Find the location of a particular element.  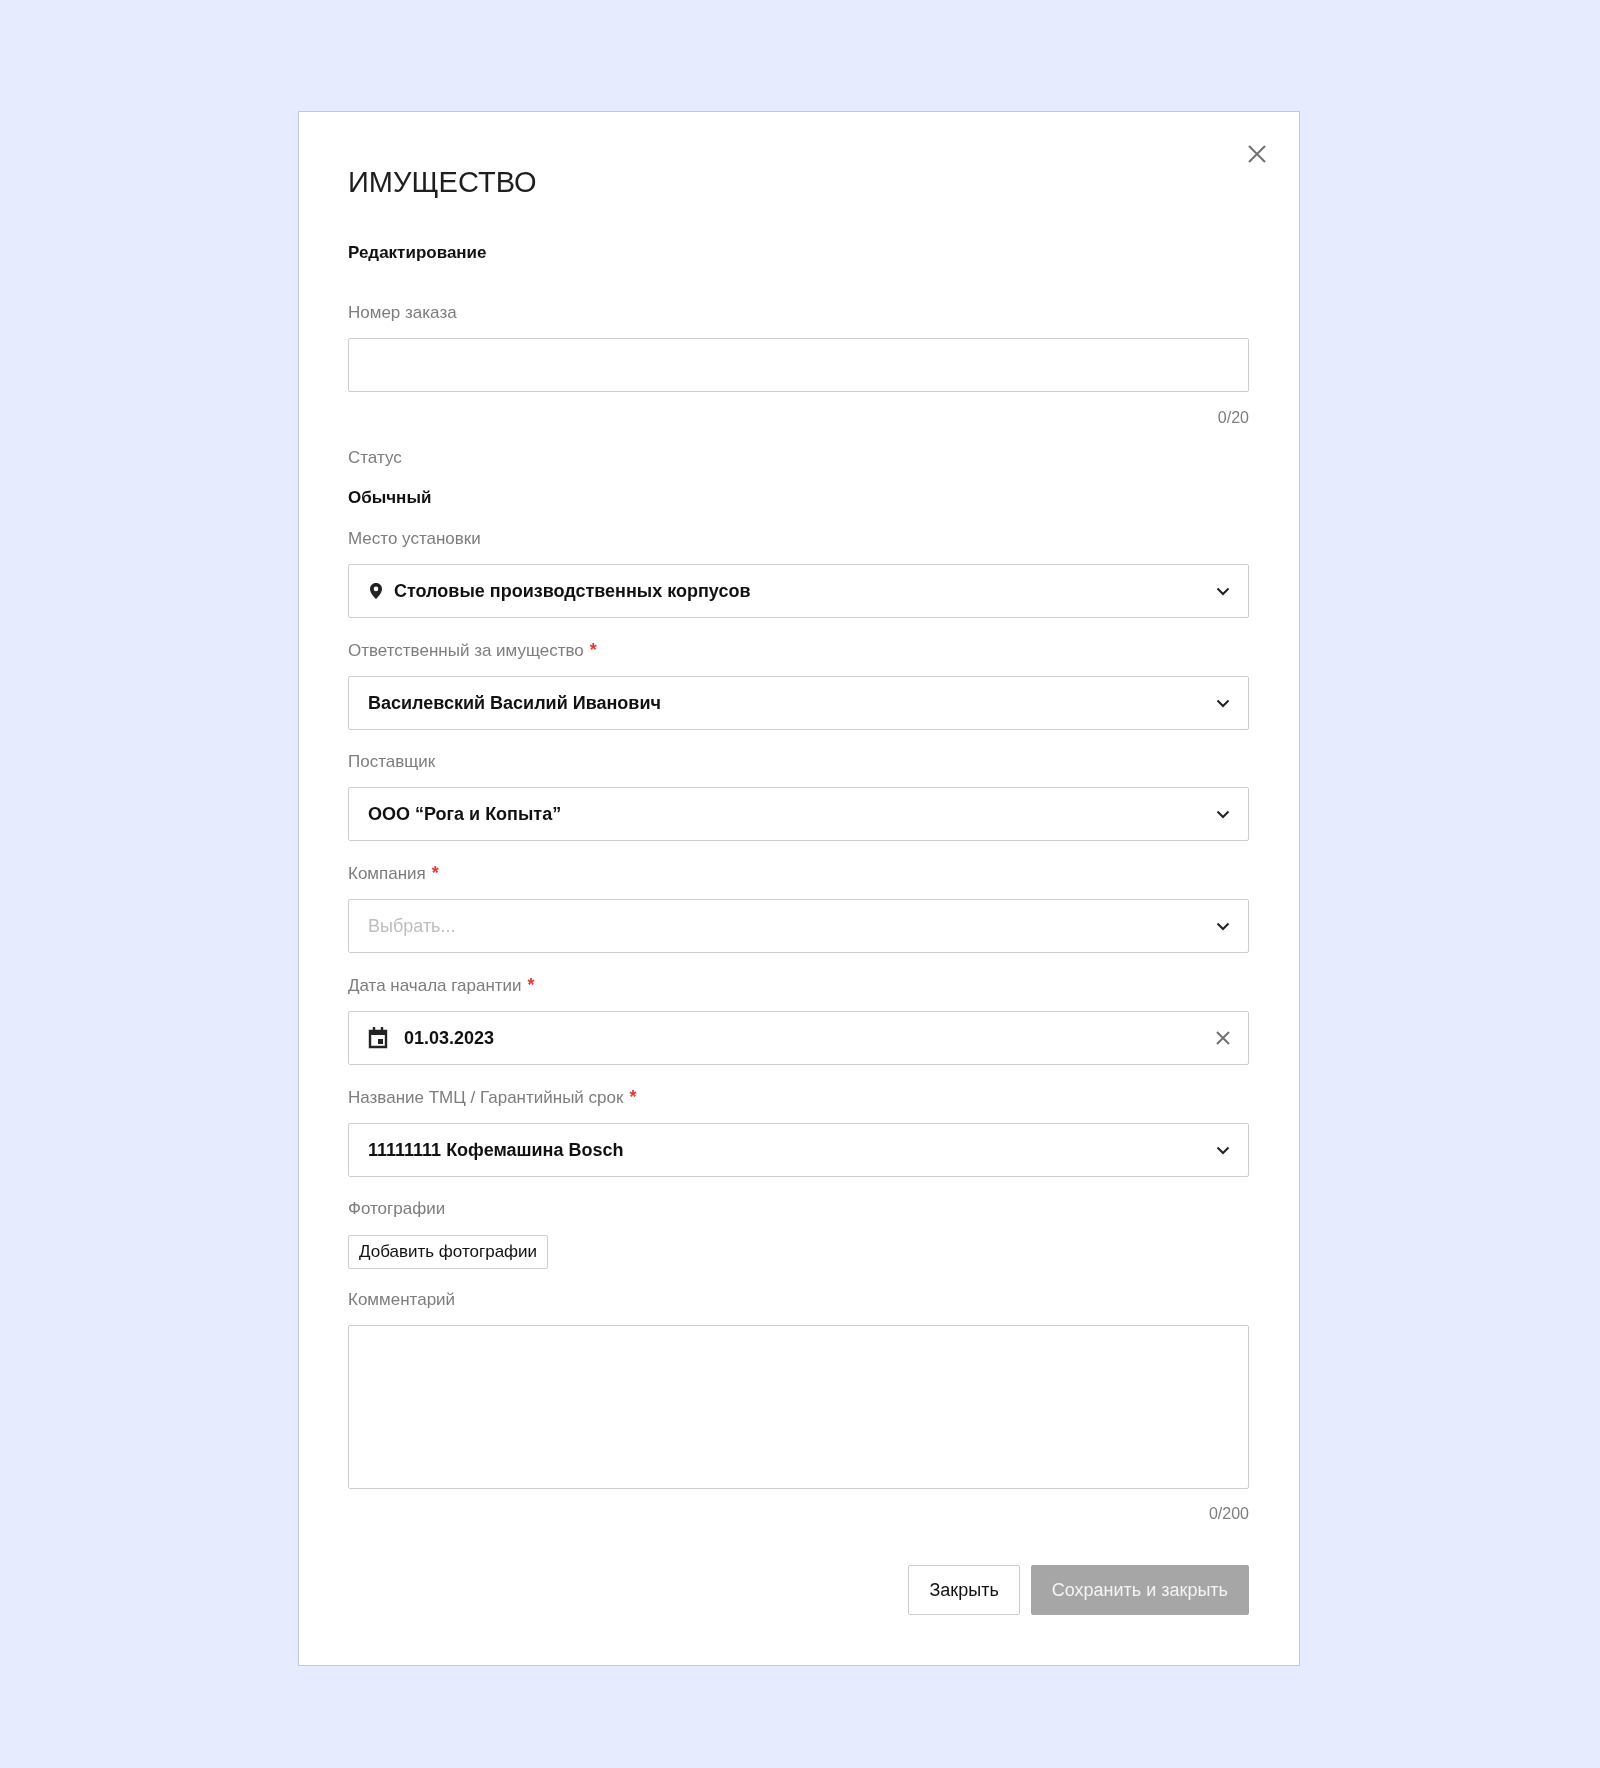

field-label: Статус is located at coordinates (375, 458).